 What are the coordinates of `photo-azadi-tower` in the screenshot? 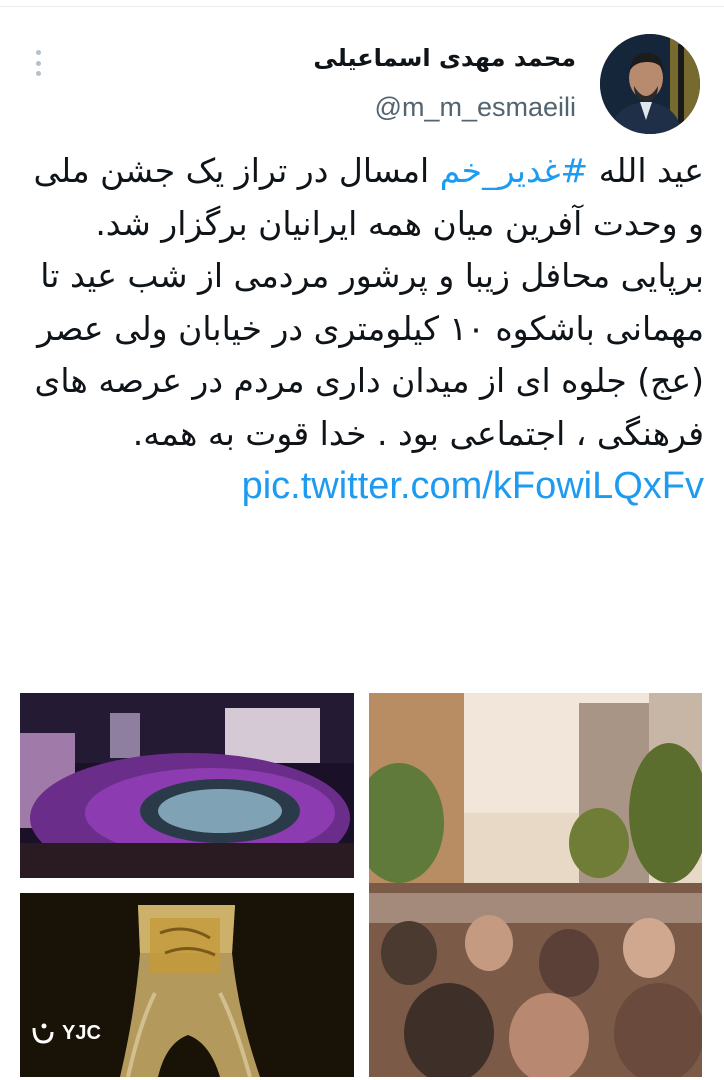 It's located at (187, 985).